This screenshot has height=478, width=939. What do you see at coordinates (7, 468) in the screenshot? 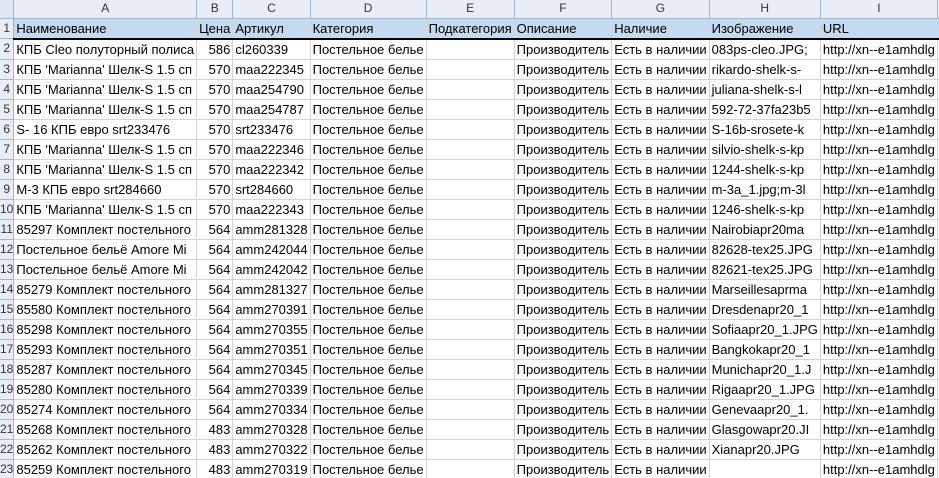
I see `row-header: 23` at bounding box center [7, 468].